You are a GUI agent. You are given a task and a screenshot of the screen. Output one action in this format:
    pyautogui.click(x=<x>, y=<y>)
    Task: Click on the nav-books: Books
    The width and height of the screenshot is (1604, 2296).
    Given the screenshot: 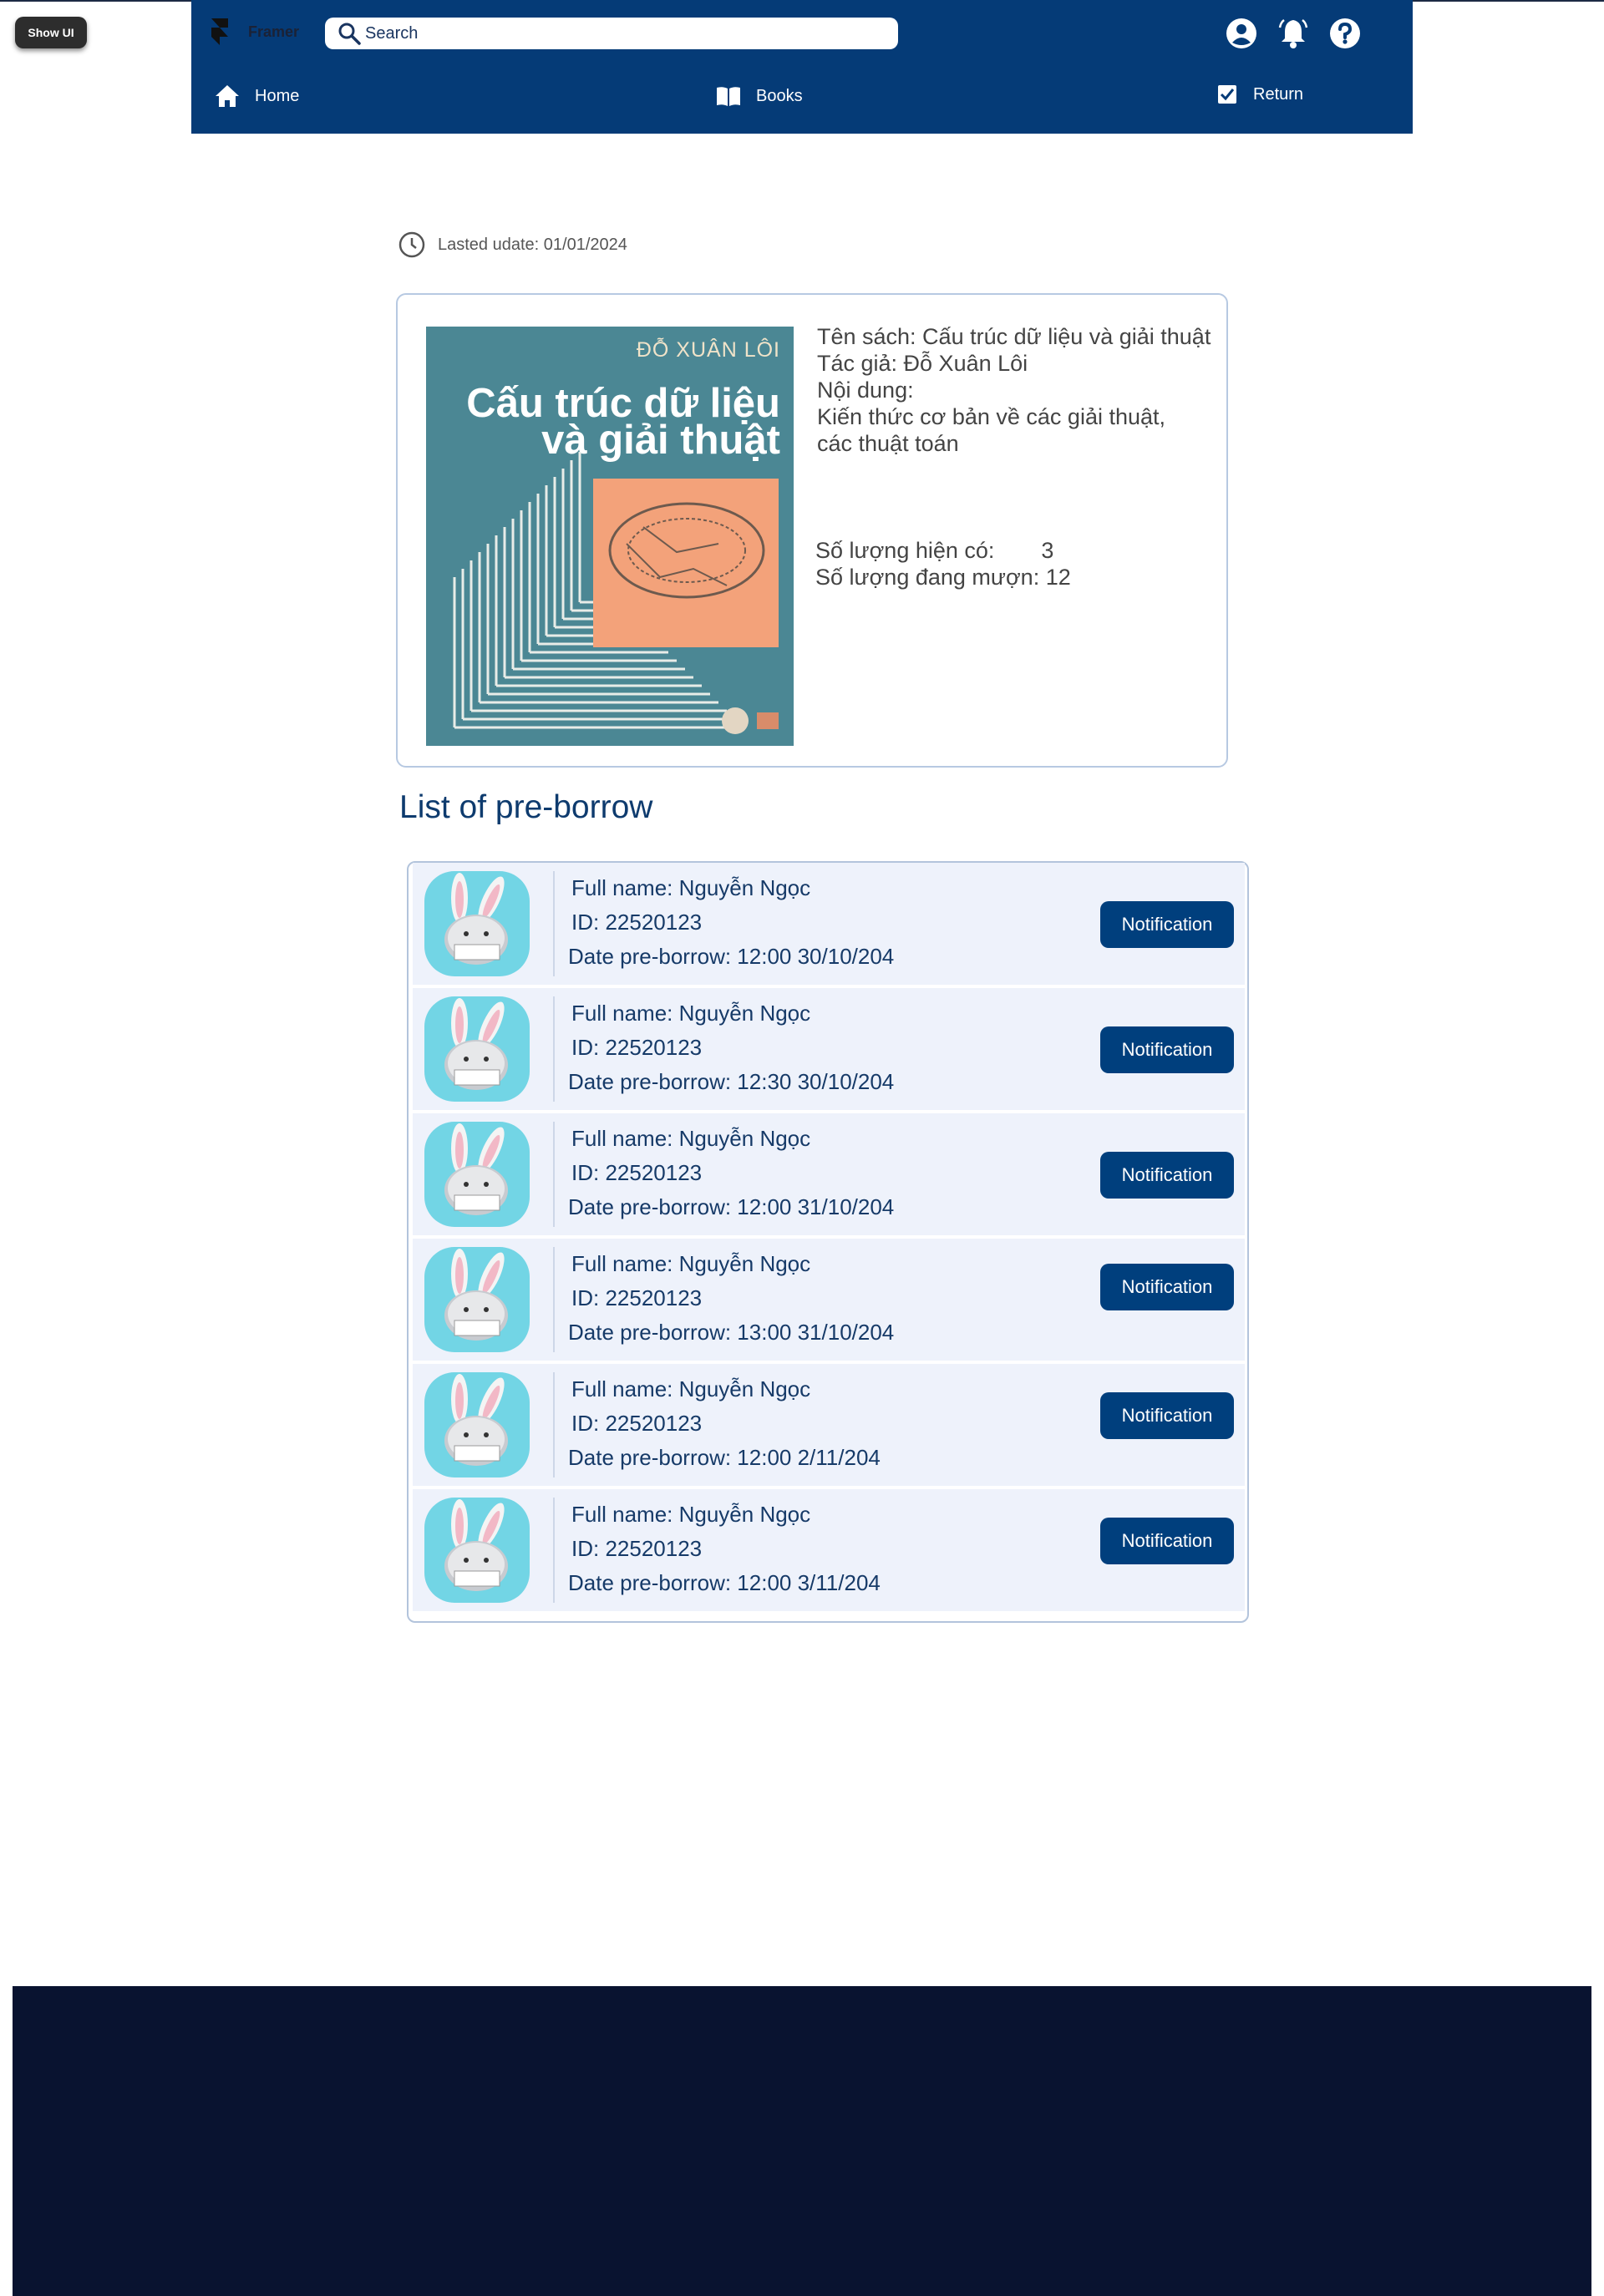 What is the action you would take?
    pyautogui.click(x=760, y=96)
    